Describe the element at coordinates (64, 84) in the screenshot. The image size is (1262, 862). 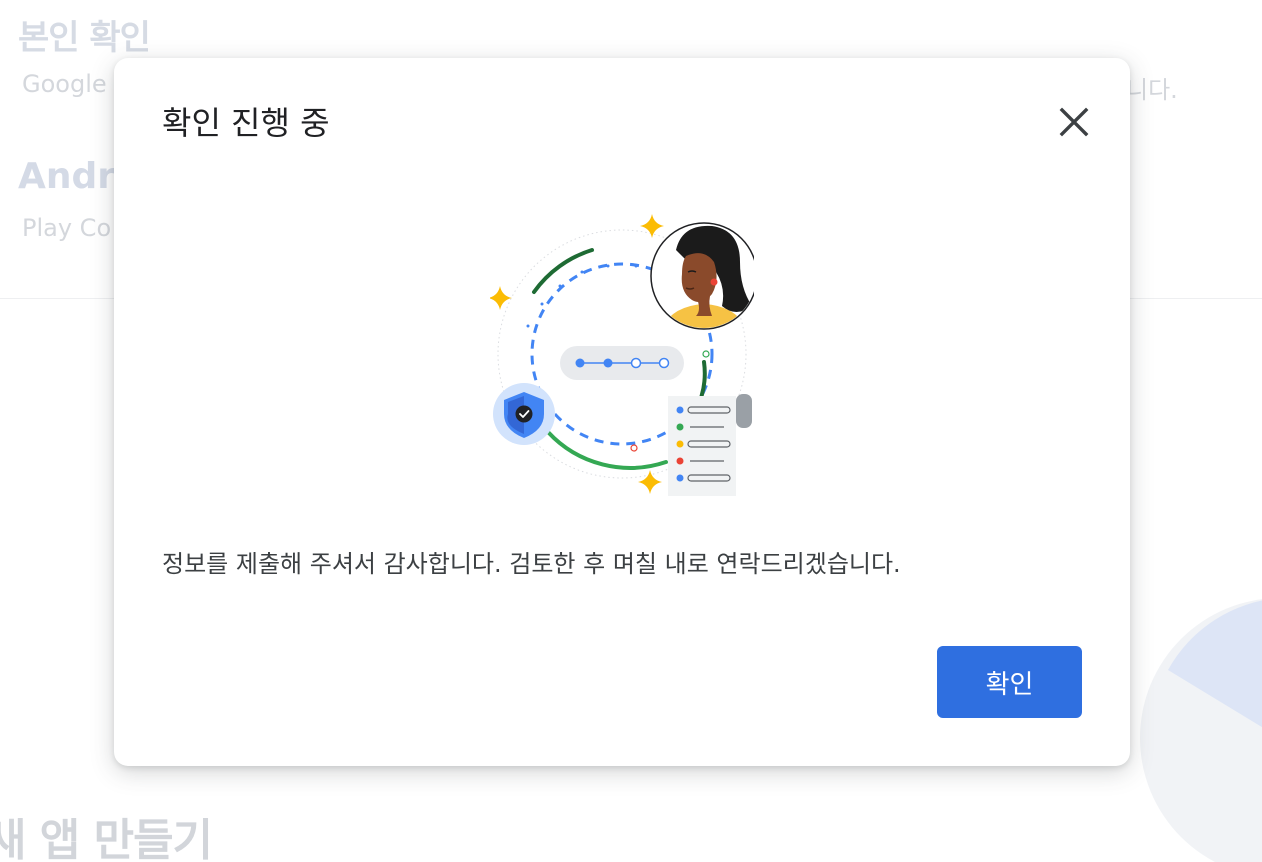
I see `background-section-description: Google` at that location.